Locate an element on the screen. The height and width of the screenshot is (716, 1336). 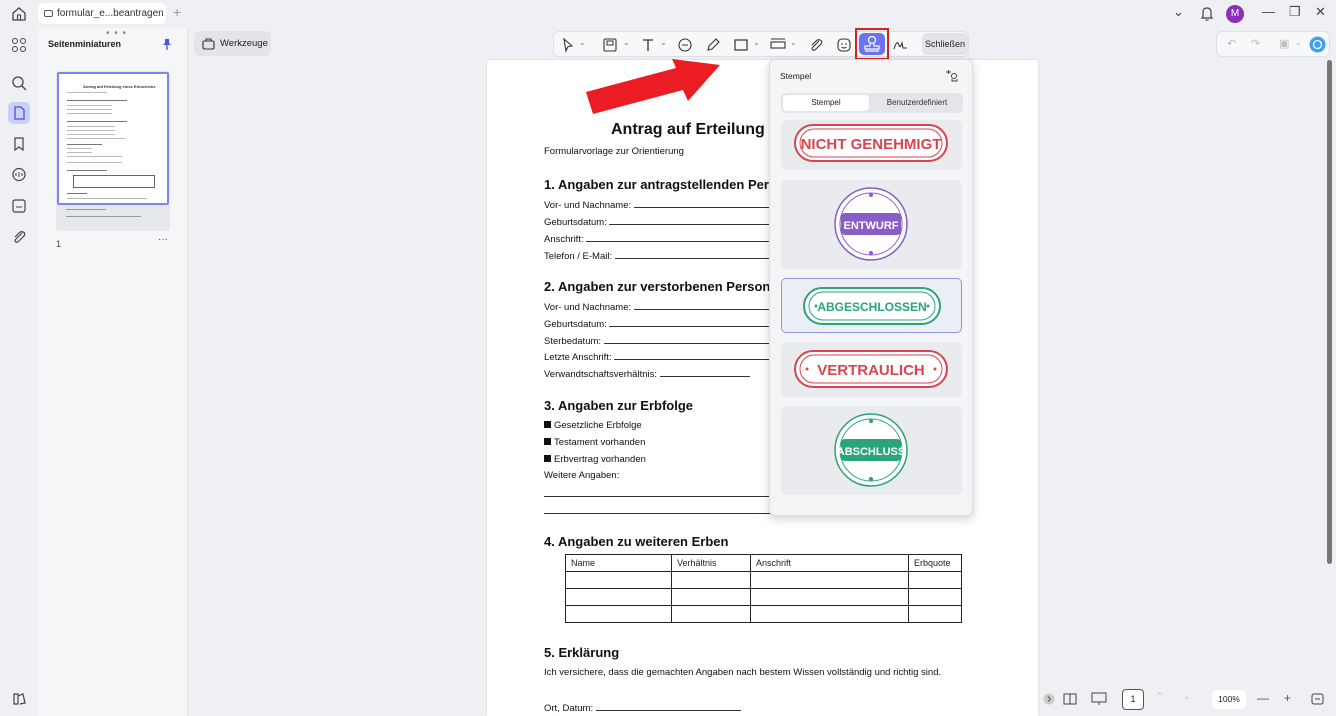
checkbox-option: Erbvertrag vorhanden is located at coordinates (595, 459).